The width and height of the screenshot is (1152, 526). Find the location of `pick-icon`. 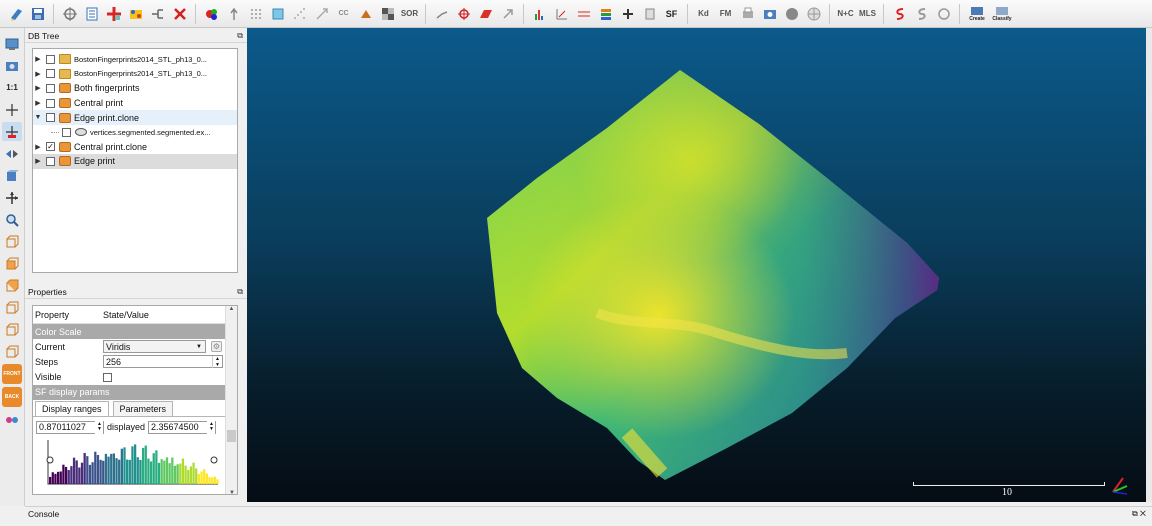

pick-icon is located at coordinates (441, 14).